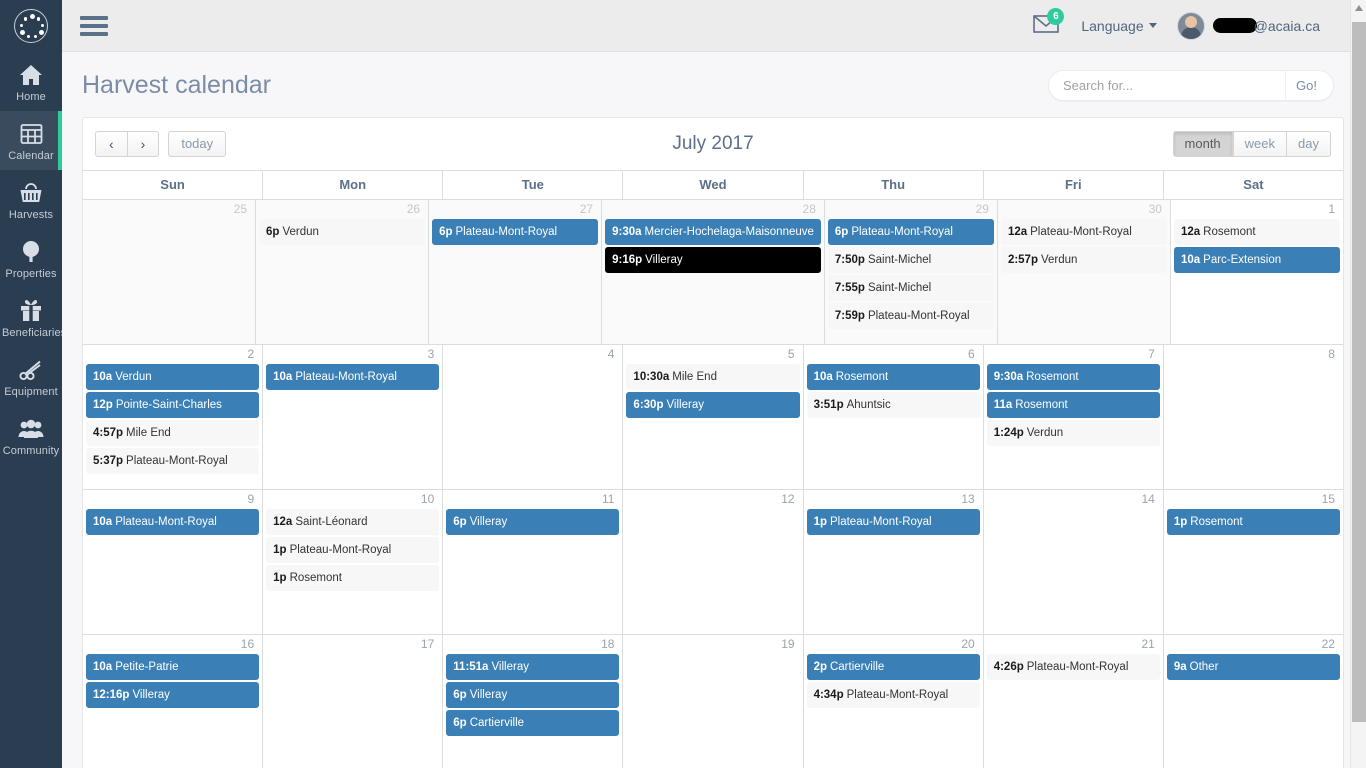 The height and width of the screenshot is (768, 1366). I want to click on next-month-button: ›, so click(143, 144).